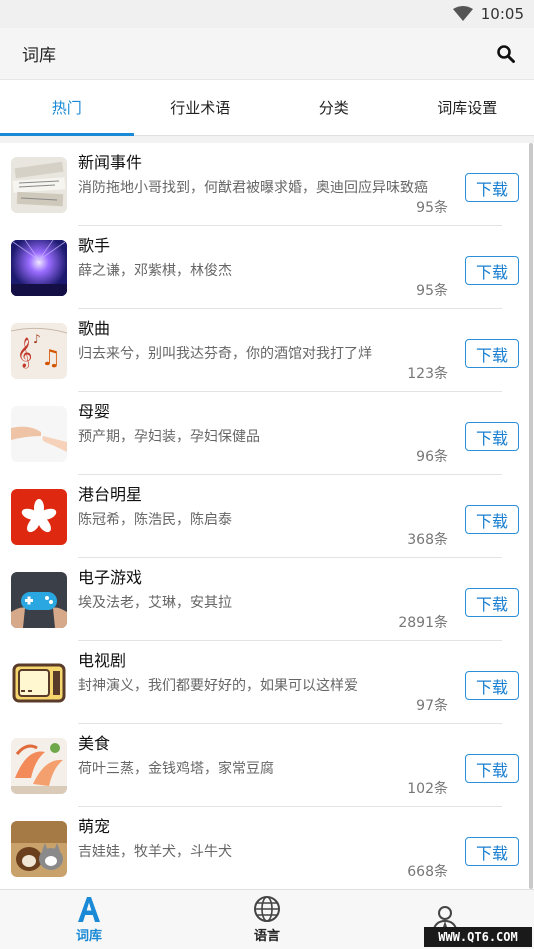  Describe the element at coordinates (94, 826) in the screenshot. I see `item-title: 萌宠` at that location.